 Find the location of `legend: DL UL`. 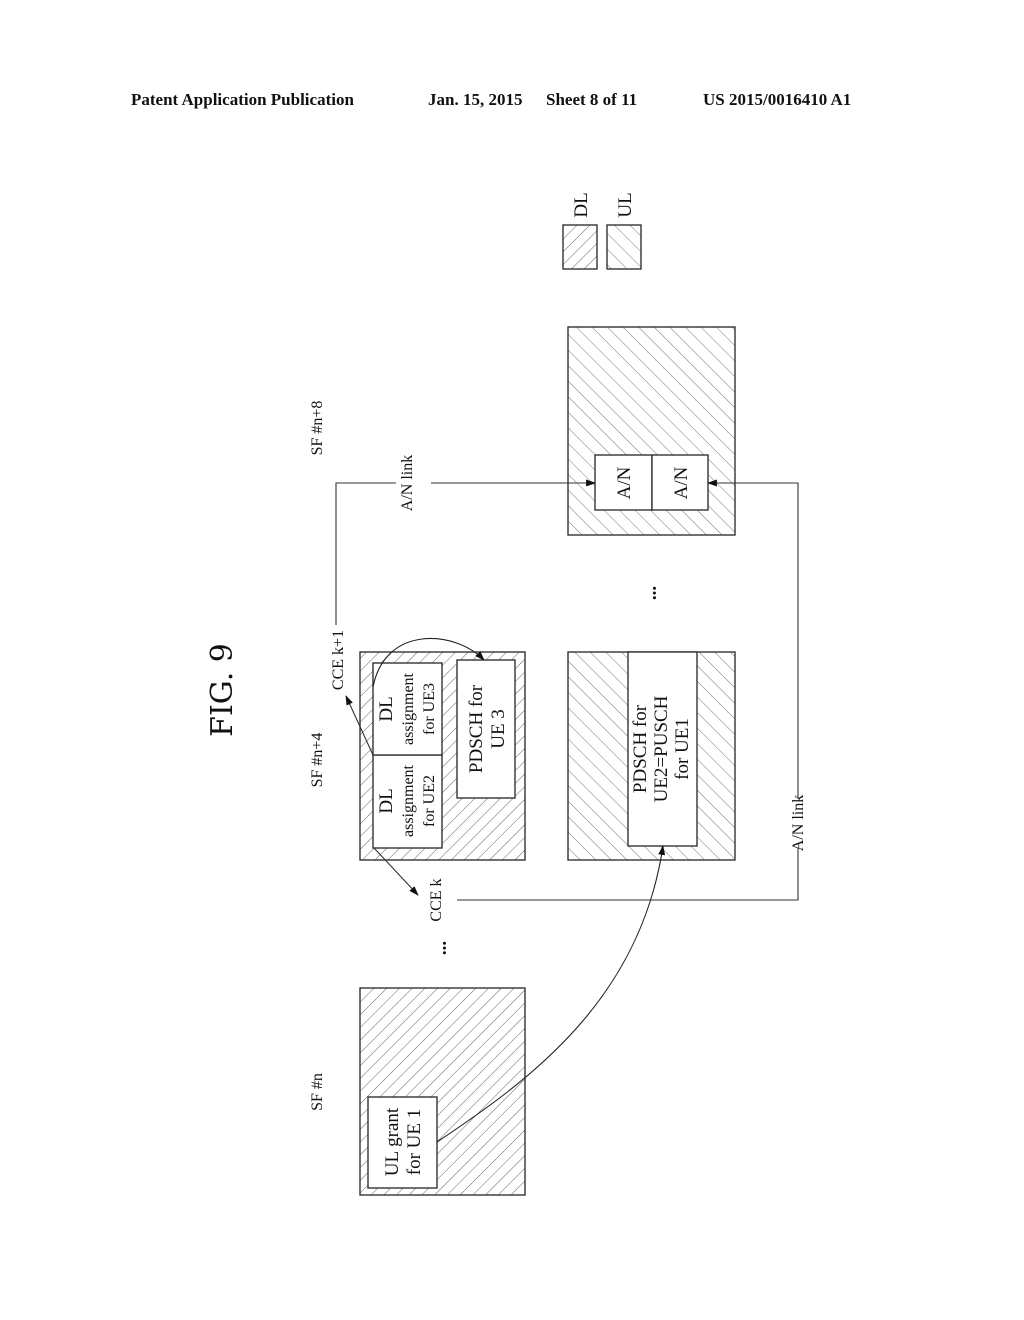

legend: DL UL is located at coordinates (602, 231).